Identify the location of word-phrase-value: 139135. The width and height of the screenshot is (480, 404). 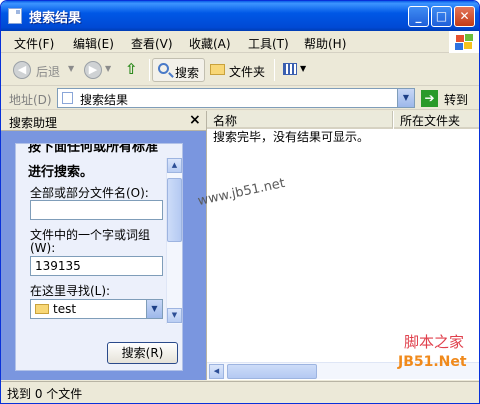
(58, 266).